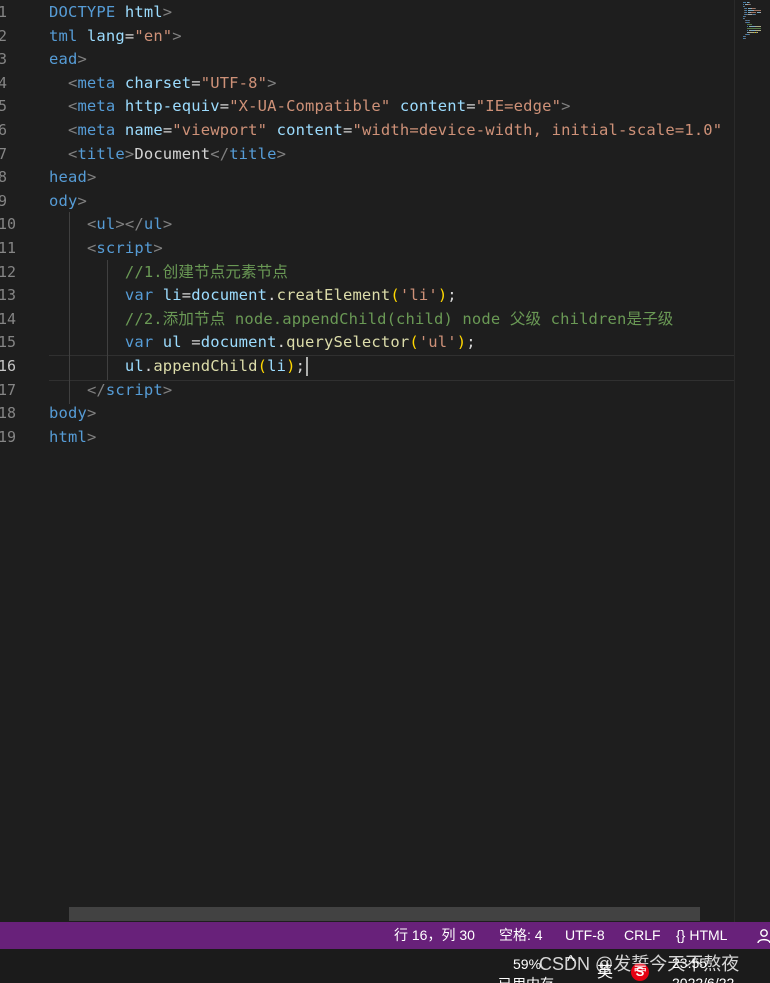  I want to click on code-token: name, so click(143, 130).